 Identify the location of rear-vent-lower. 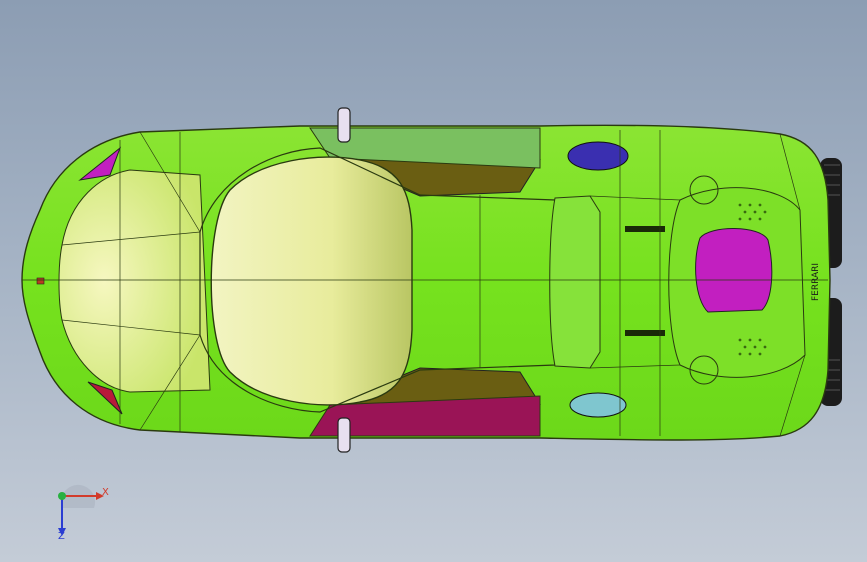
(645, 333).